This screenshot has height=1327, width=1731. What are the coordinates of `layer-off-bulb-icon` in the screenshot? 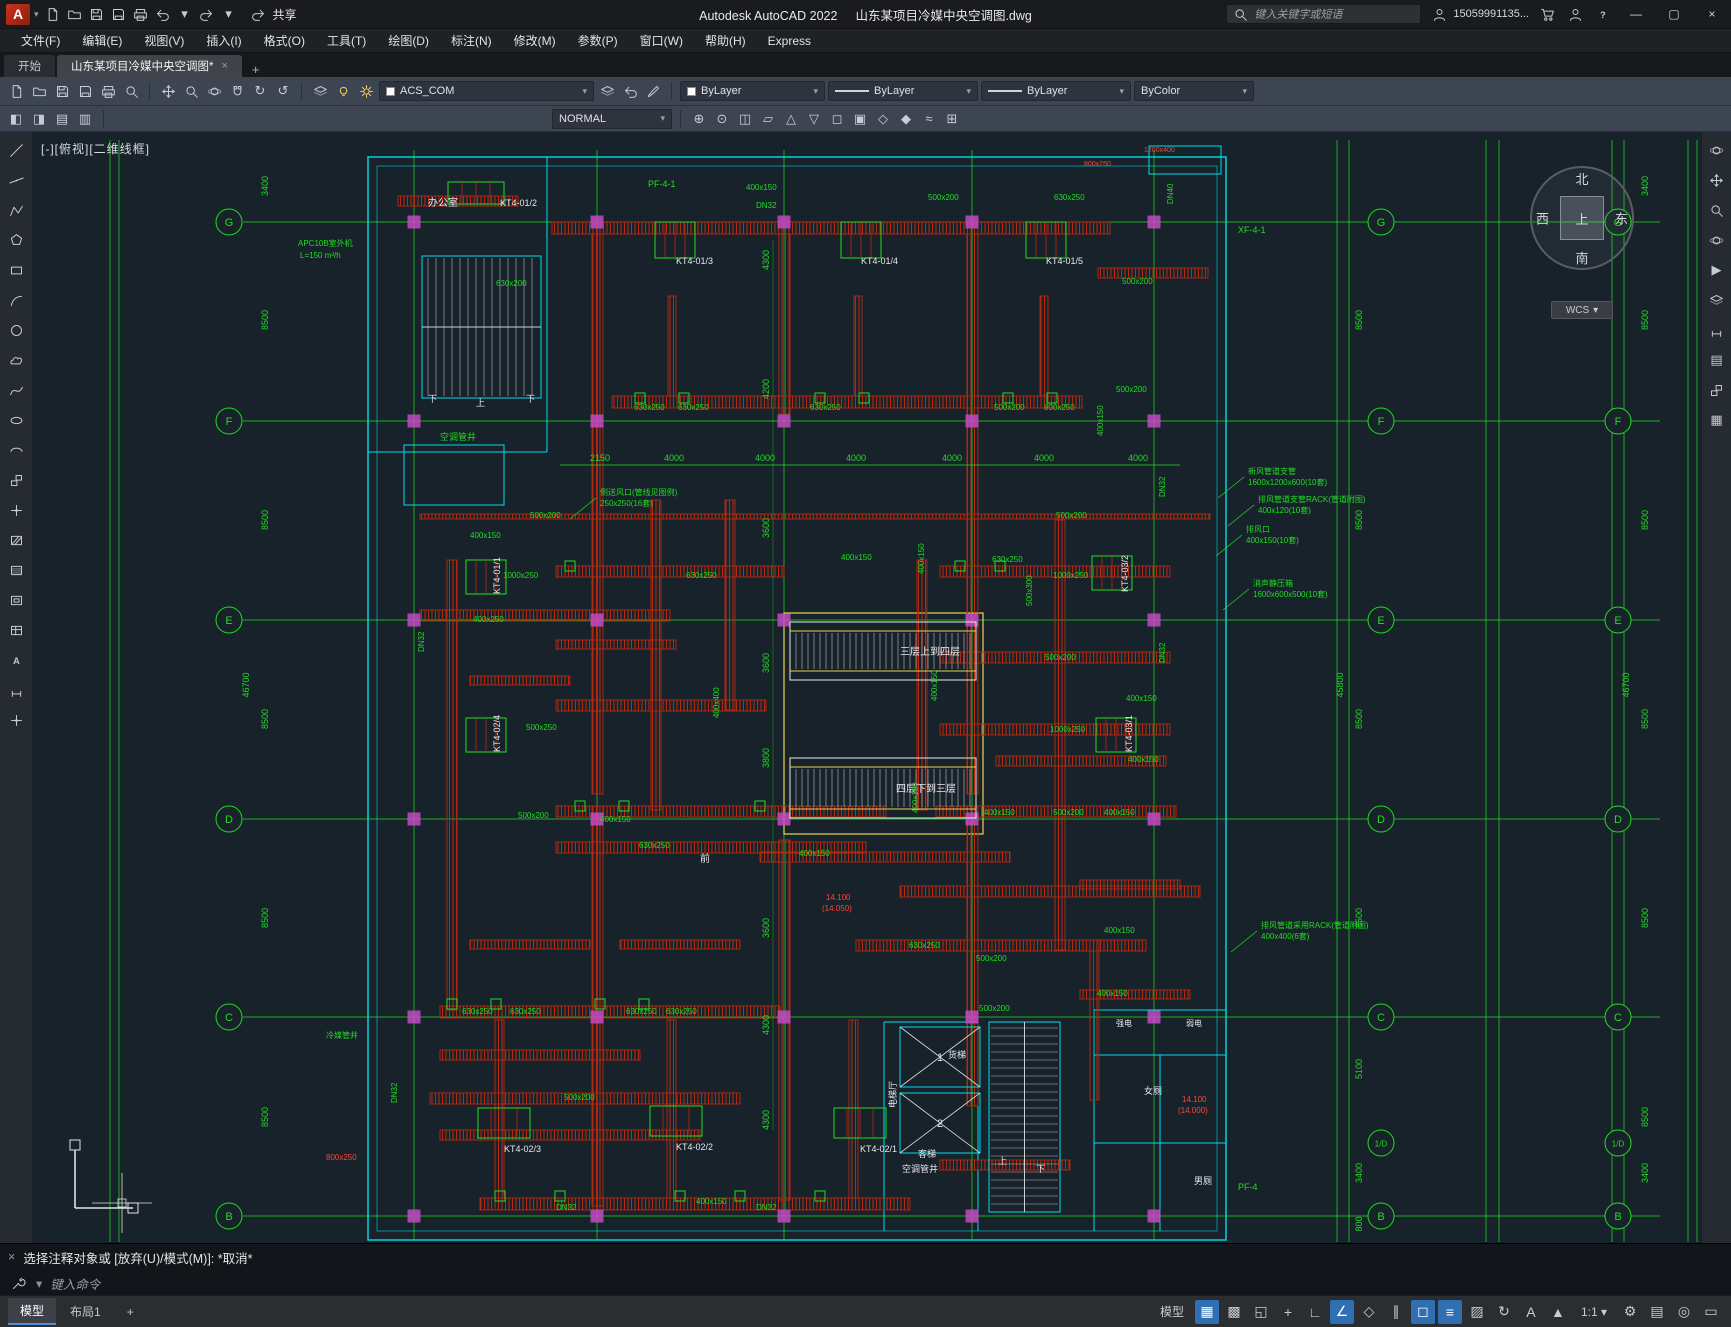 It's located at (343, 91).